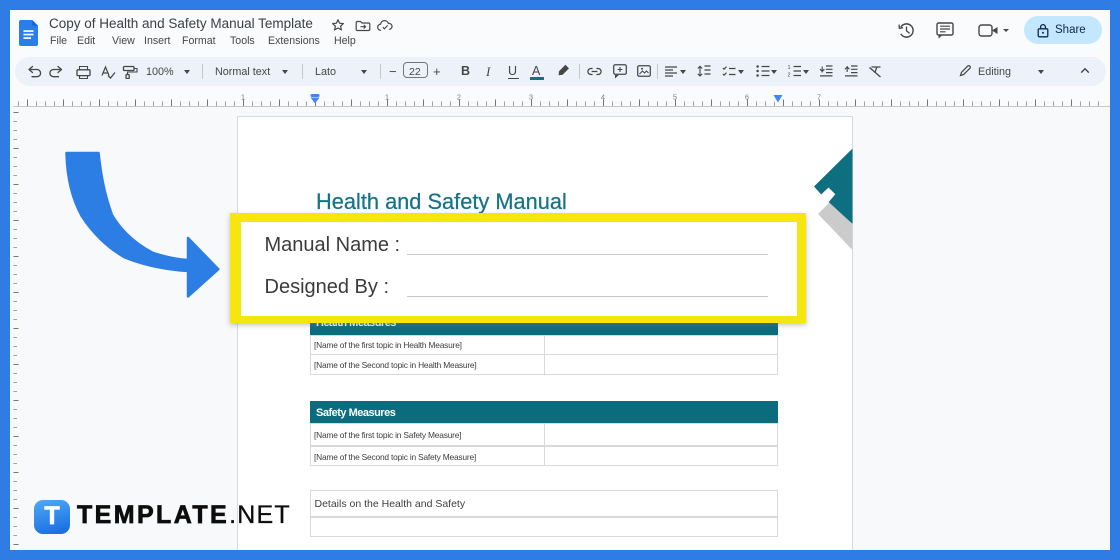  I want to click on svg-text: 3, so click(531, 97).